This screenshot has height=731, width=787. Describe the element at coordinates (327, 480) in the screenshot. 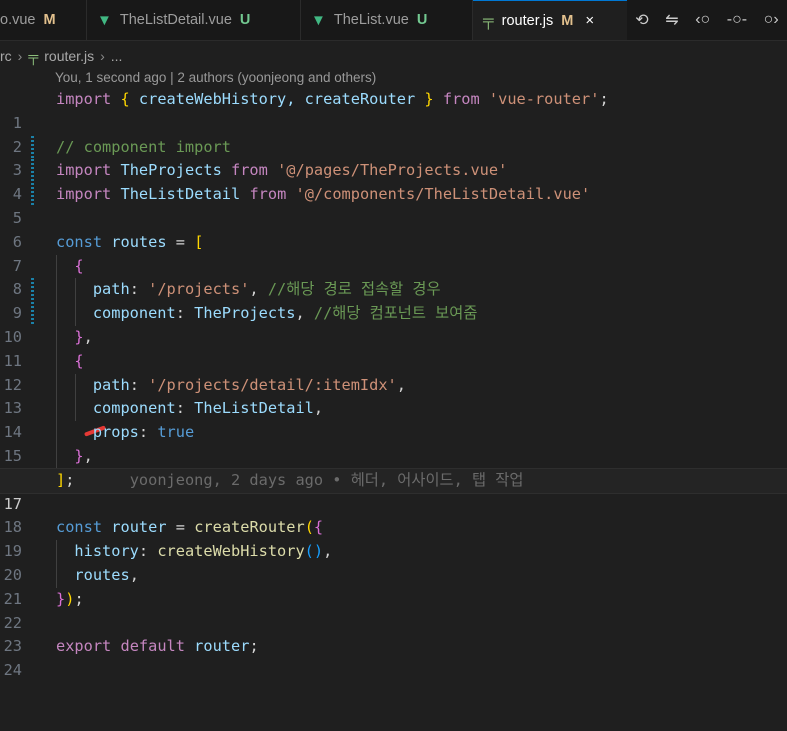

I see `inline-git-blame: yoonjeong, 2 days ago • 헤더, 어사이드, 탭 작업` at that location.